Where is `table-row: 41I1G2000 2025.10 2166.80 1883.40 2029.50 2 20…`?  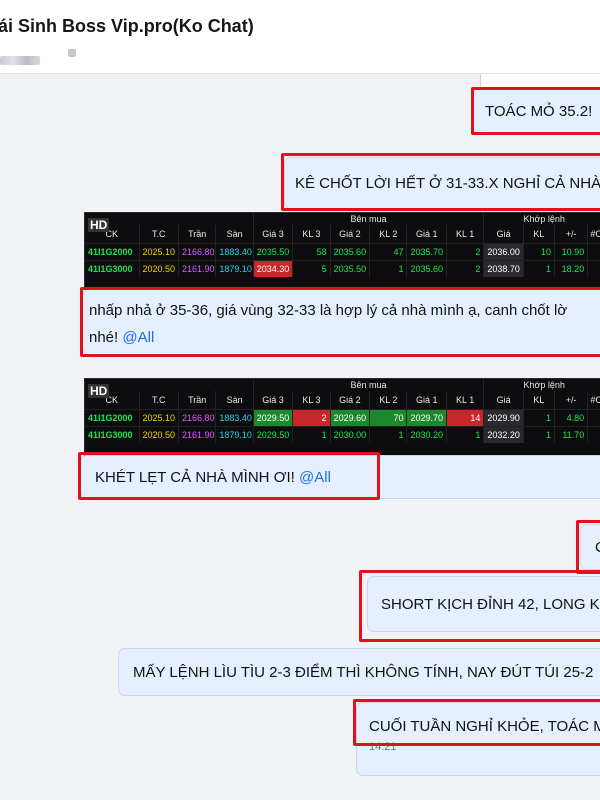
table-row: 41I1G2000 2025.10 2166.80 1883.40 2029.50 2 20… is located at coordinates (342, 417).